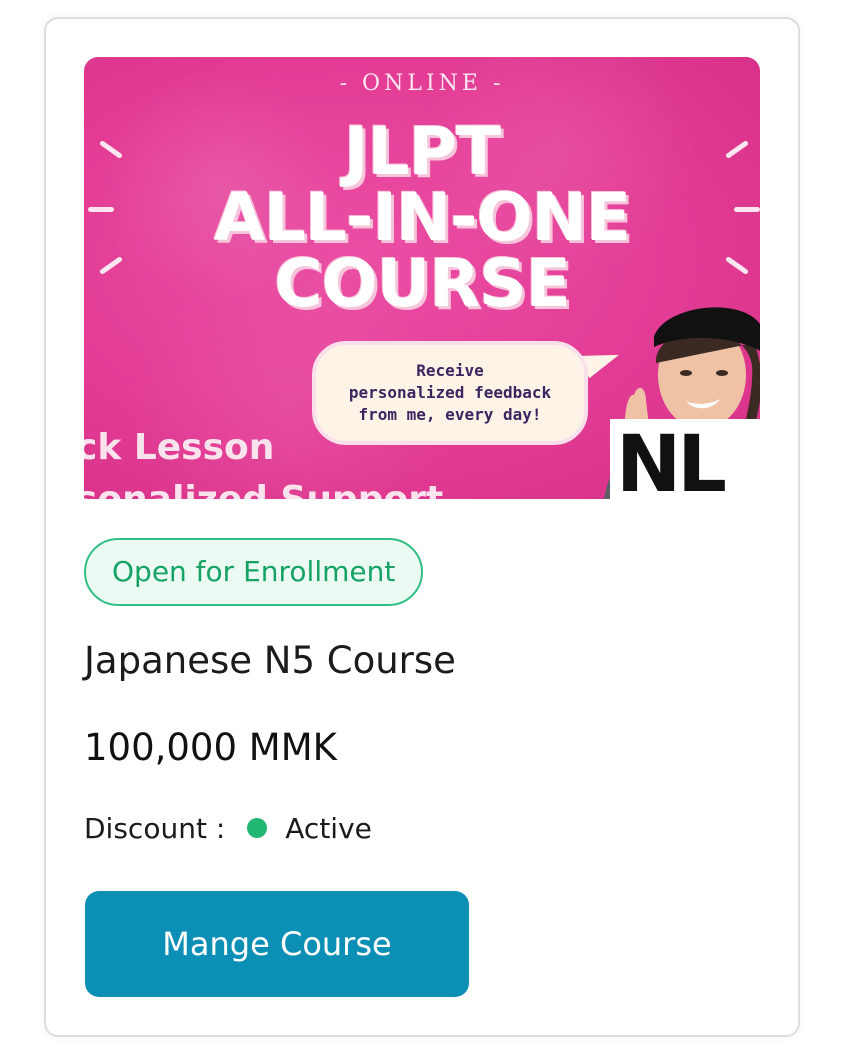 This screenshot has width=843, height=1059. What do you see at coordinates (254, 572) in the screenshot?
I see `enrollment-status-badge: Open for Enrollment` at bounding box center [254, 572].